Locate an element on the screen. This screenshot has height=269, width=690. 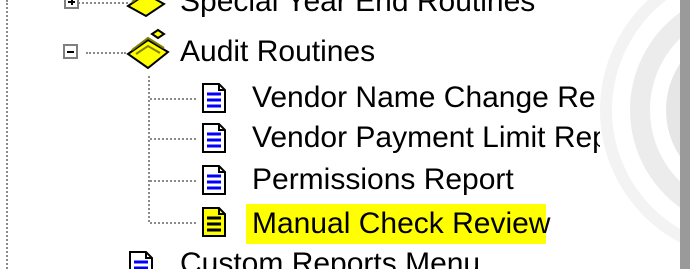
window-edge is located at coordinates (685, 134).